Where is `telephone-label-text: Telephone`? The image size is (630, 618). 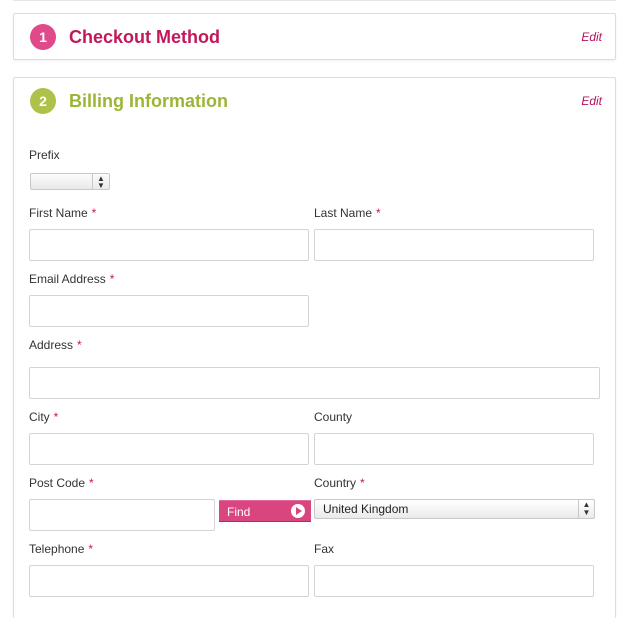
telephone-label-text: Telephone is located at coordinates (57, 549).